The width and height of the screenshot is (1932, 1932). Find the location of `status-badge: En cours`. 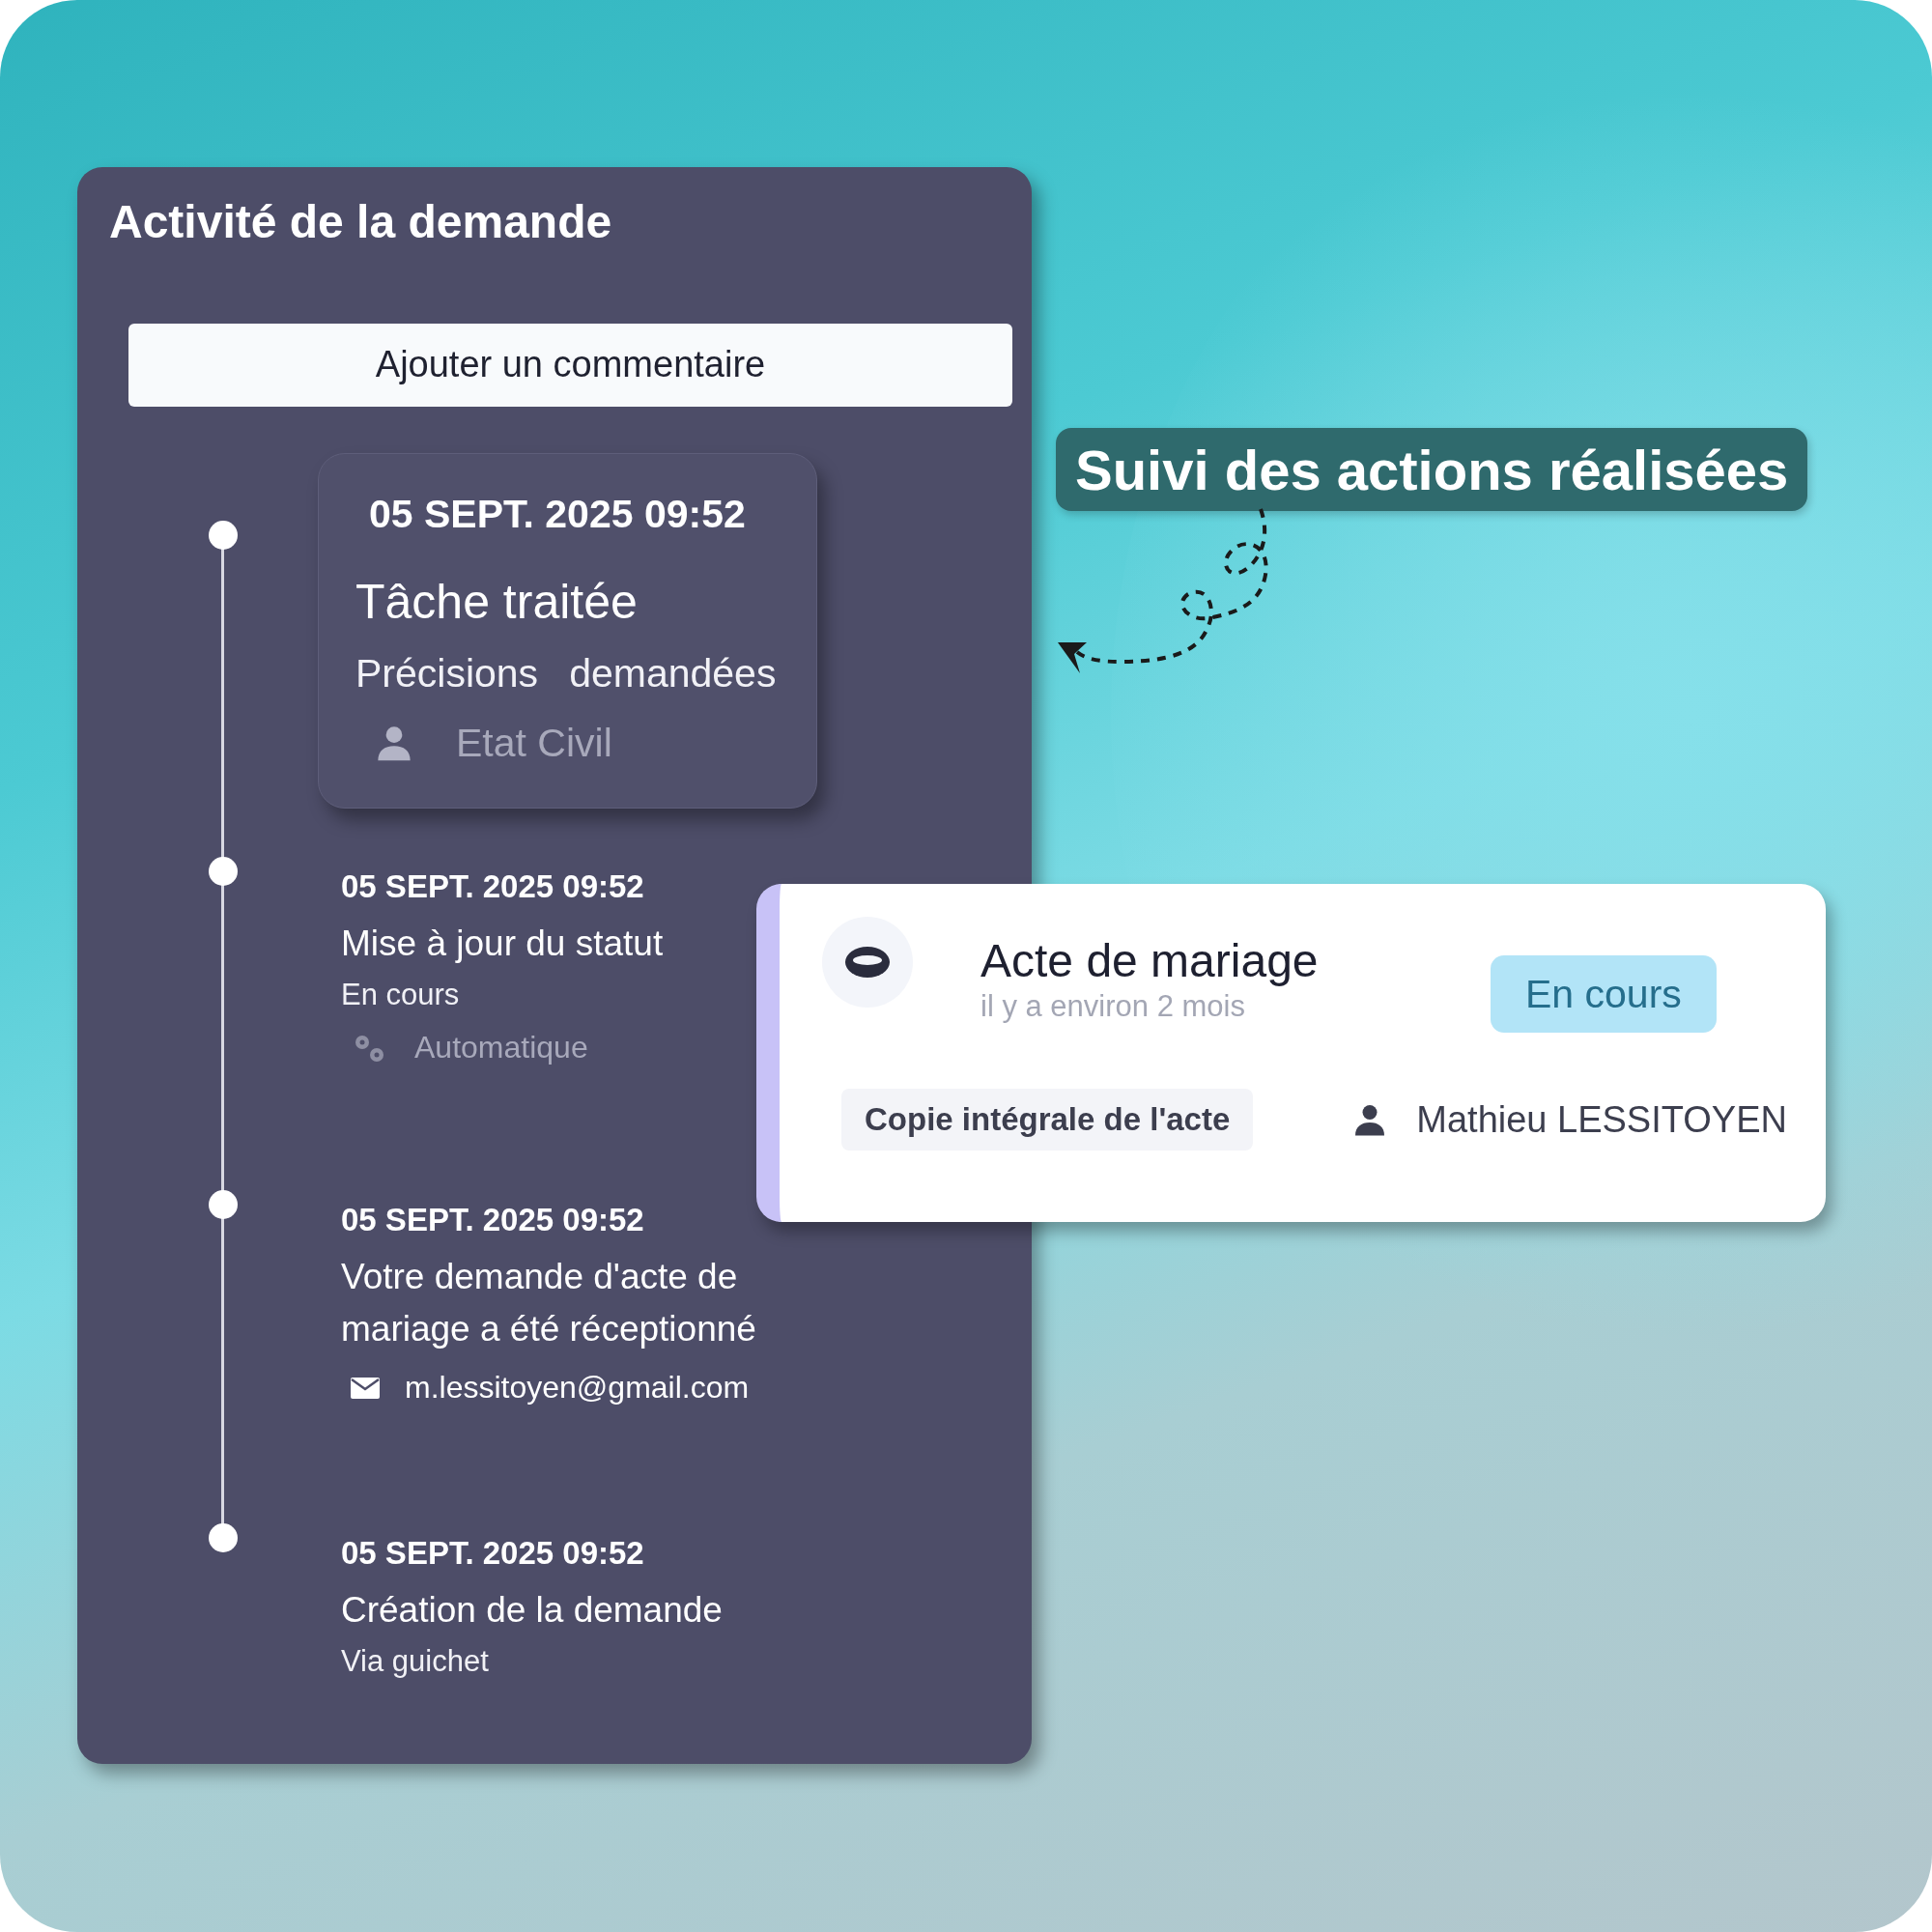

status-badge: En cours is located at coordinates (1604, 994).